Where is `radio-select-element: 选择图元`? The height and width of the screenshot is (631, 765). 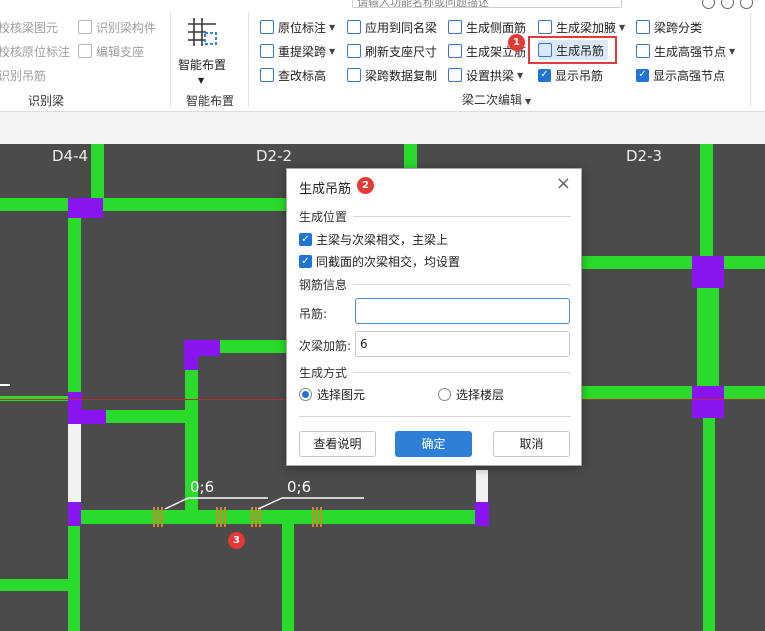 radio-select-element: 选择图元 is located at coordinates (332, 394).